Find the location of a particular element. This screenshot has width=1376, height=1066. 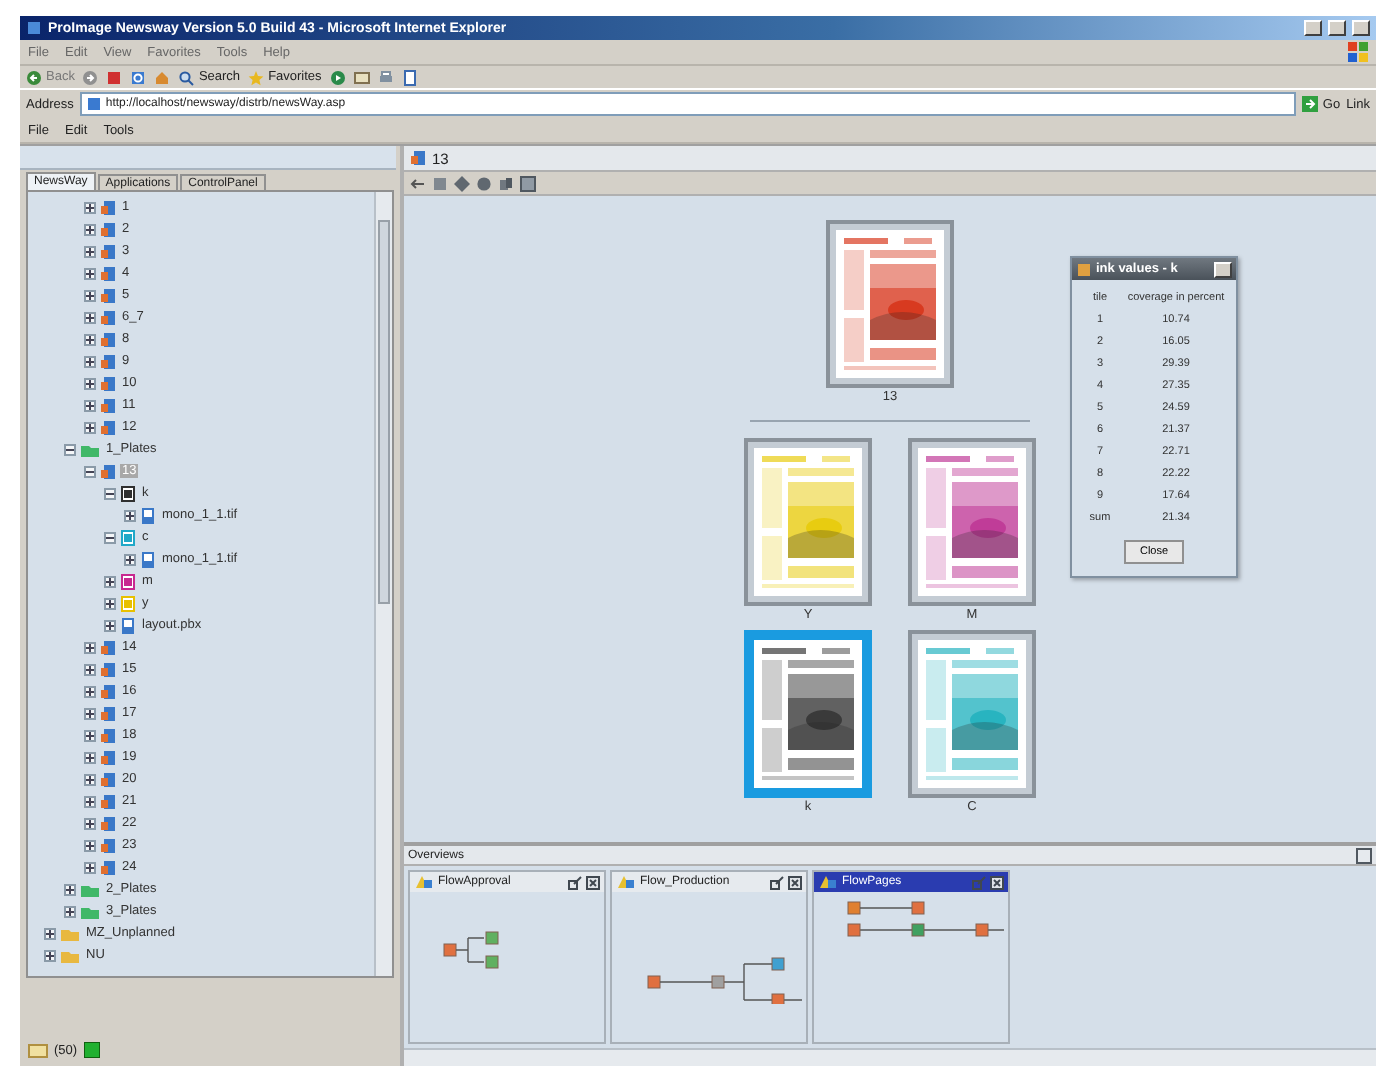

square-icon is located at coordinates (440, 183).